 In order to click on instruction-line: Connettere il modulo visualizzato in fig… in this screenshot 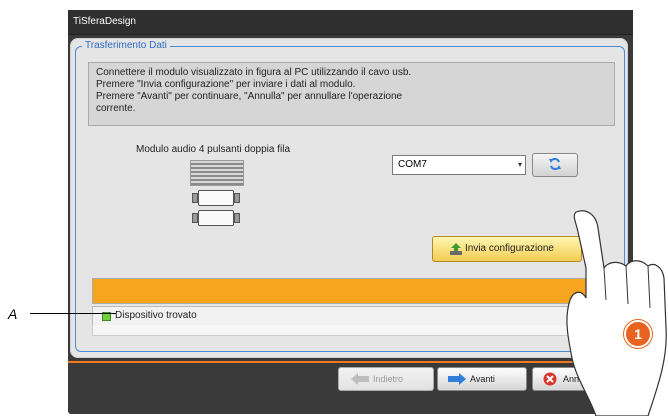, I will do `click(254, 72)`.